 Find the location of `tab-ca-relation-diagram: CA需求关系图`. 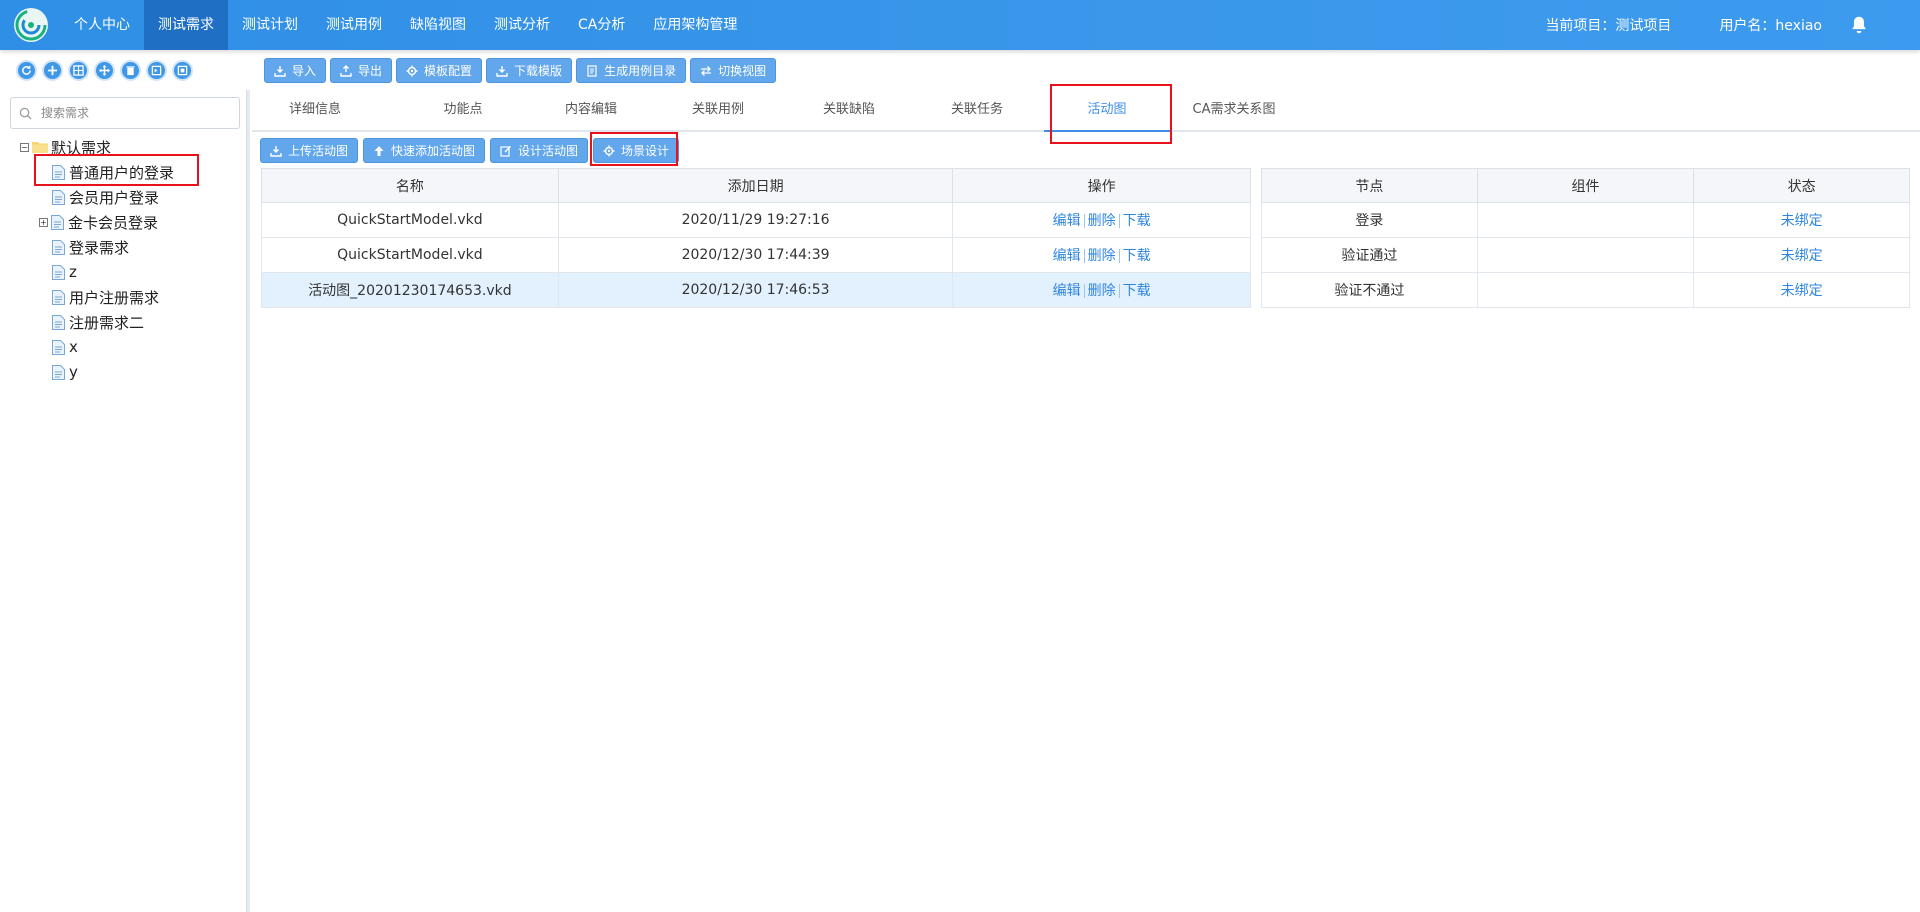

tab-ca-relation-diagram: CA需求关系图 is located at coordinates (1234, 111).